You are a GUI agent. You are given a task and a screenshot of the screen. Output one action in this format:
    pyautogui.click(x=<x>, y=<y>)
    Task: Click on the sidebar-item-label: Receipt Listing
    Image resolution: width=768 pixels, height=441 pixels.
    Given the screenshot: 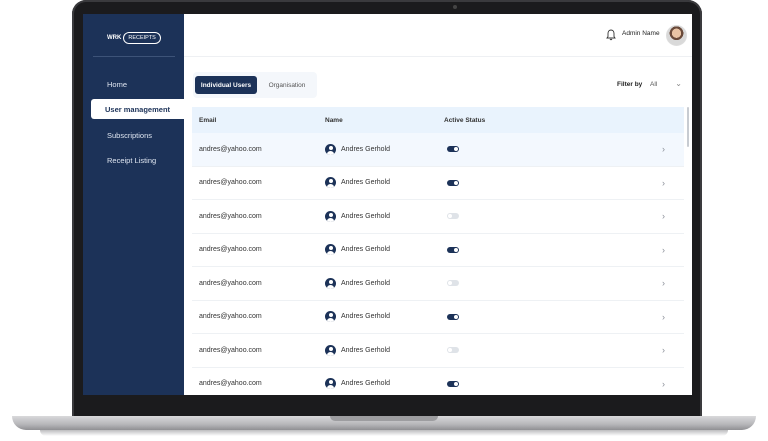 What is the action you would take?
    pyautogui.click(x=132, y=160)
    